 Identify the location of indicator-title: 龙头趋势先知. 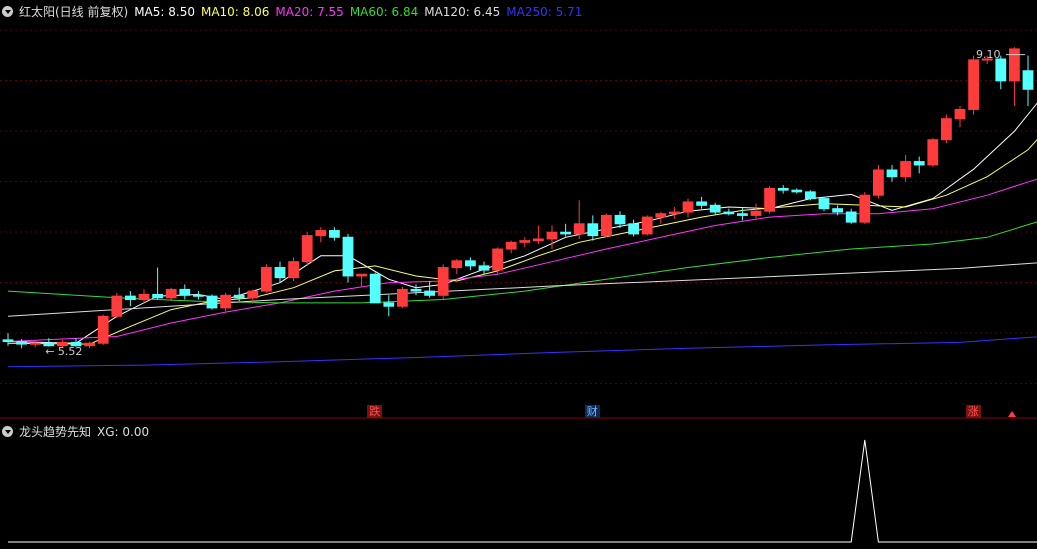
(55, 432).